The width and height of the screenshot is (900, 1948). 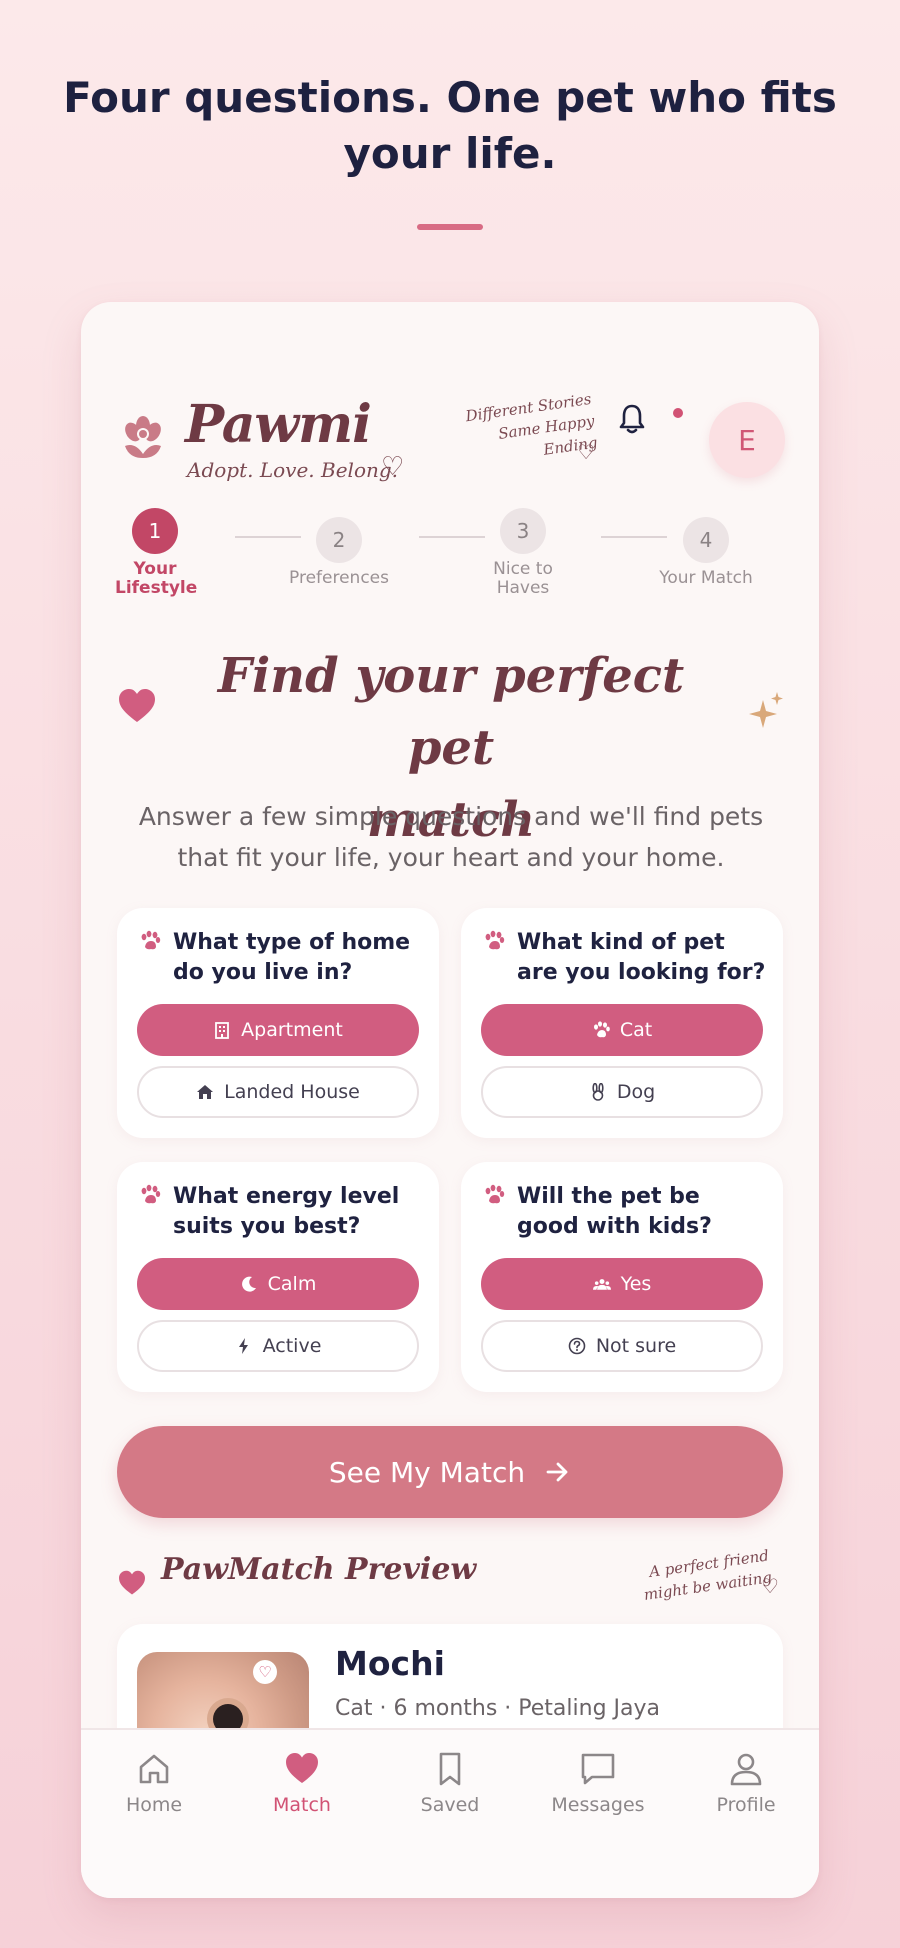 I want to click on nav-label: Messages, so click(x=598, y=1805).